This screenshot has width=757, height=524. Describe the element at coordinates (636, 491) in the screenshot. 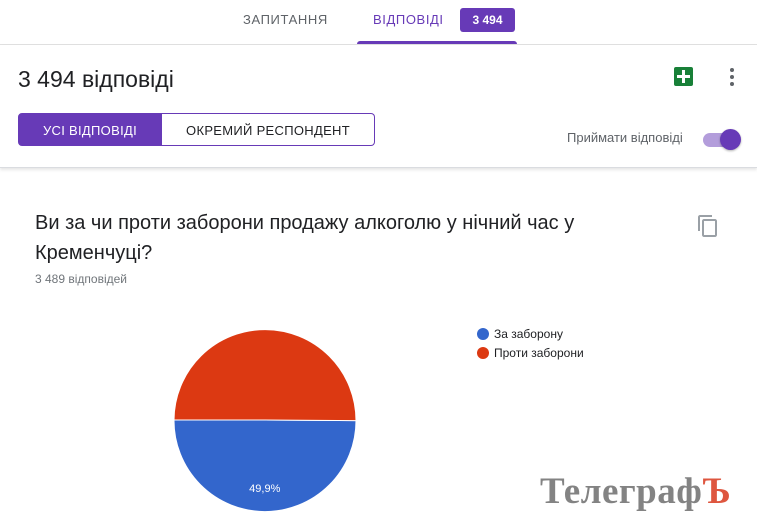

I see `telegraf-watermark-logo: ТелеграфЪ` at that location.